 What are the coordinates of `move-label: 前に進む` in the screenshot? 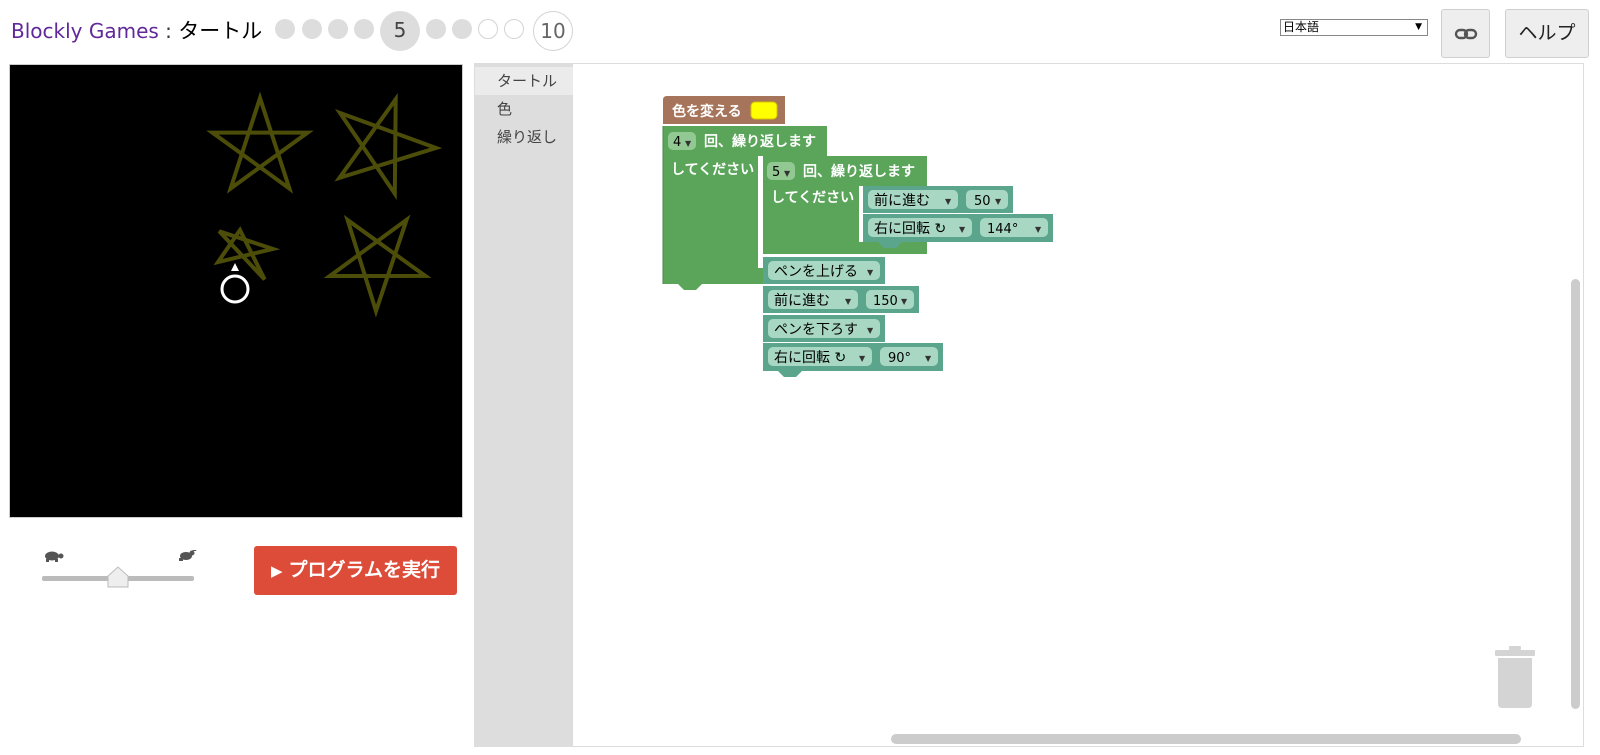 It's located at (802, 300).